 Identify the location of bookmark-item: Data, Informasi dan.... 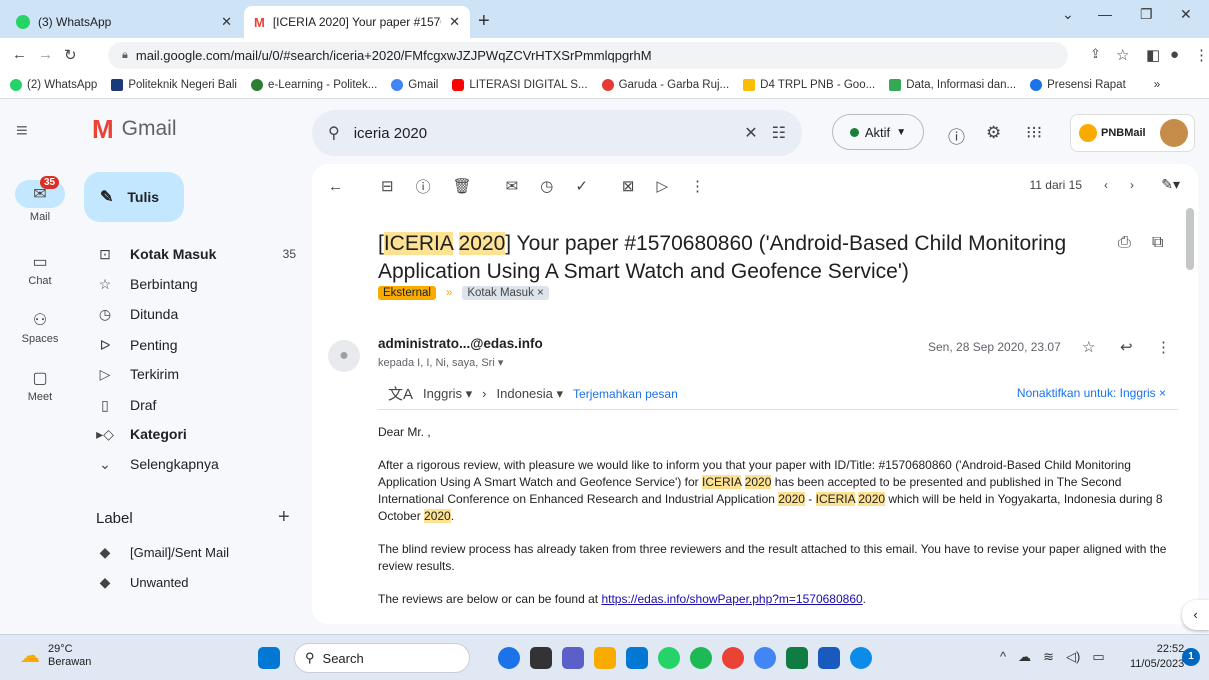
(952, 85).